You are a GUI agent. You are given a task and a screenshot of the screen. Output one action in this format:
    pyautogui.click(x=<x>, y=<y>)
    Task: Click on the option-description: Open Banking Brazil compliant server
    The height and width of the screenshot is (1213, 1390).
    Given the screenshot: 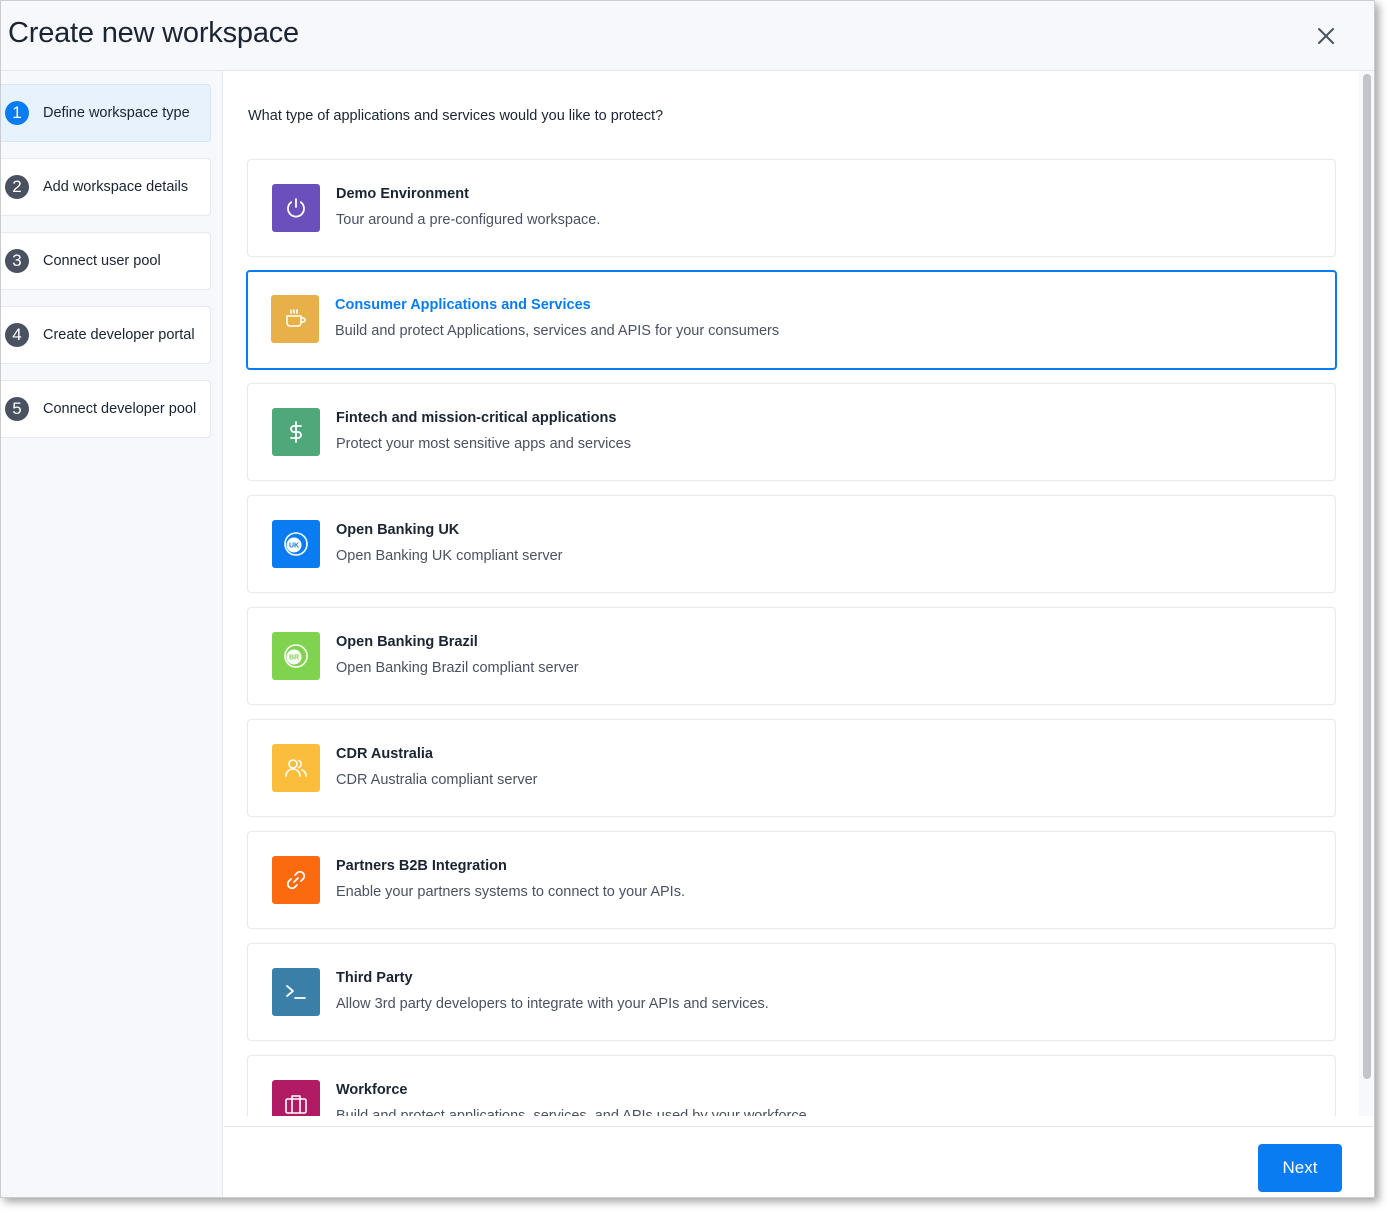 What is the action you would take?
    pyautogui.click(x=457, y=668)
    